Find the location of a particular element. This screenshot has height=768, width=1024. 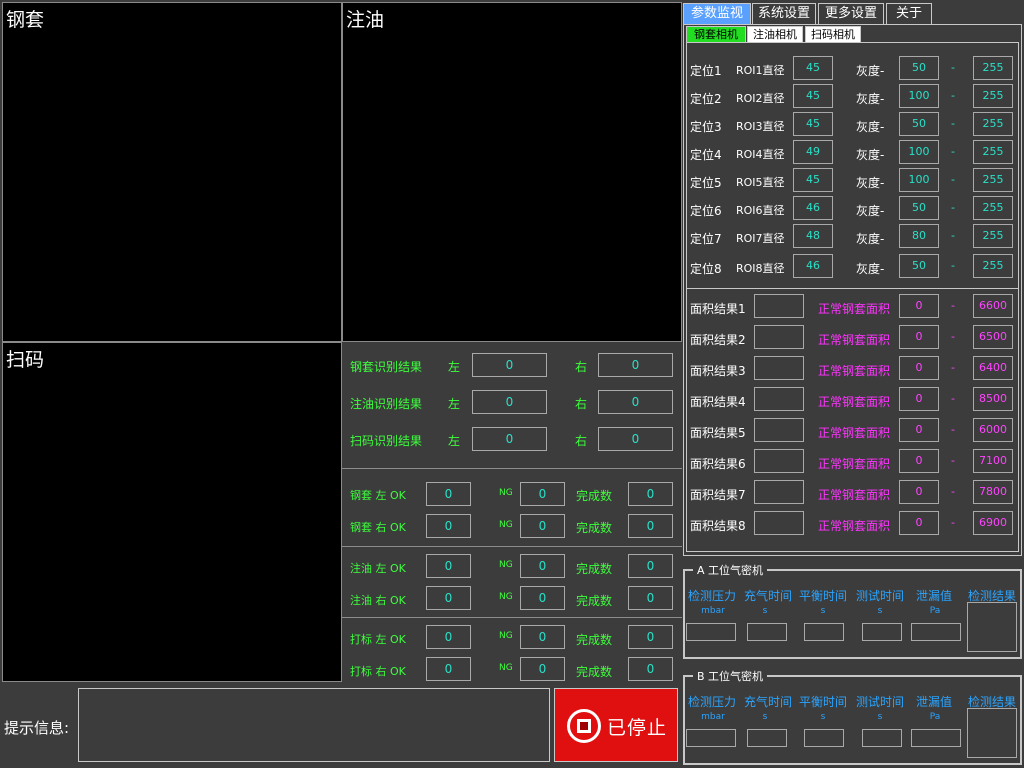

done-label: 完成数 is located at coordinates (594, 528).